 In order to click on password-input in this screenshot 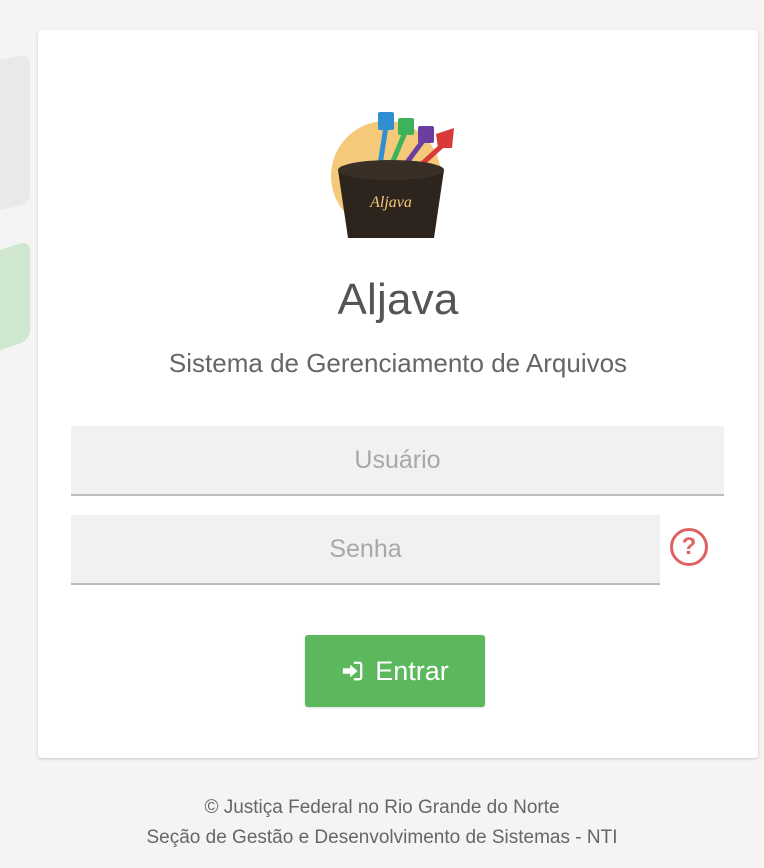, I will do `click(365, 550)`.